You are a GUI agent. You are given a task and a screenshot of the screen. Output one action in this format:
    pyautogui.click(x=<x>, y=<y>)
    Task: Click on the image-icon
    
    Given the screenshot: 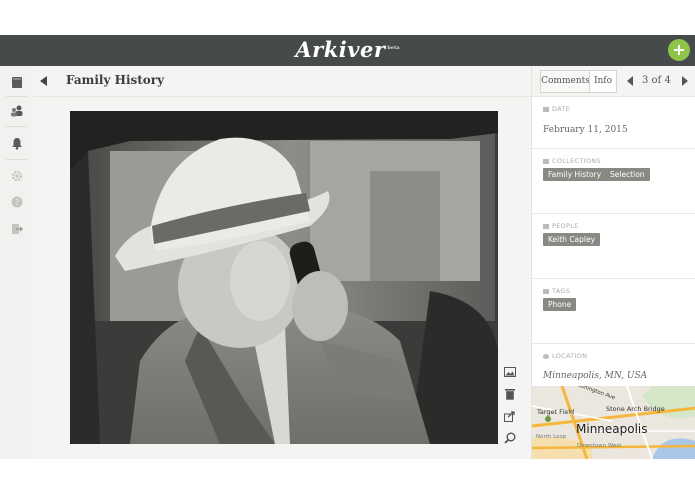 What is the action you would take?
    pyautogui.click(x=510, y=372)
    